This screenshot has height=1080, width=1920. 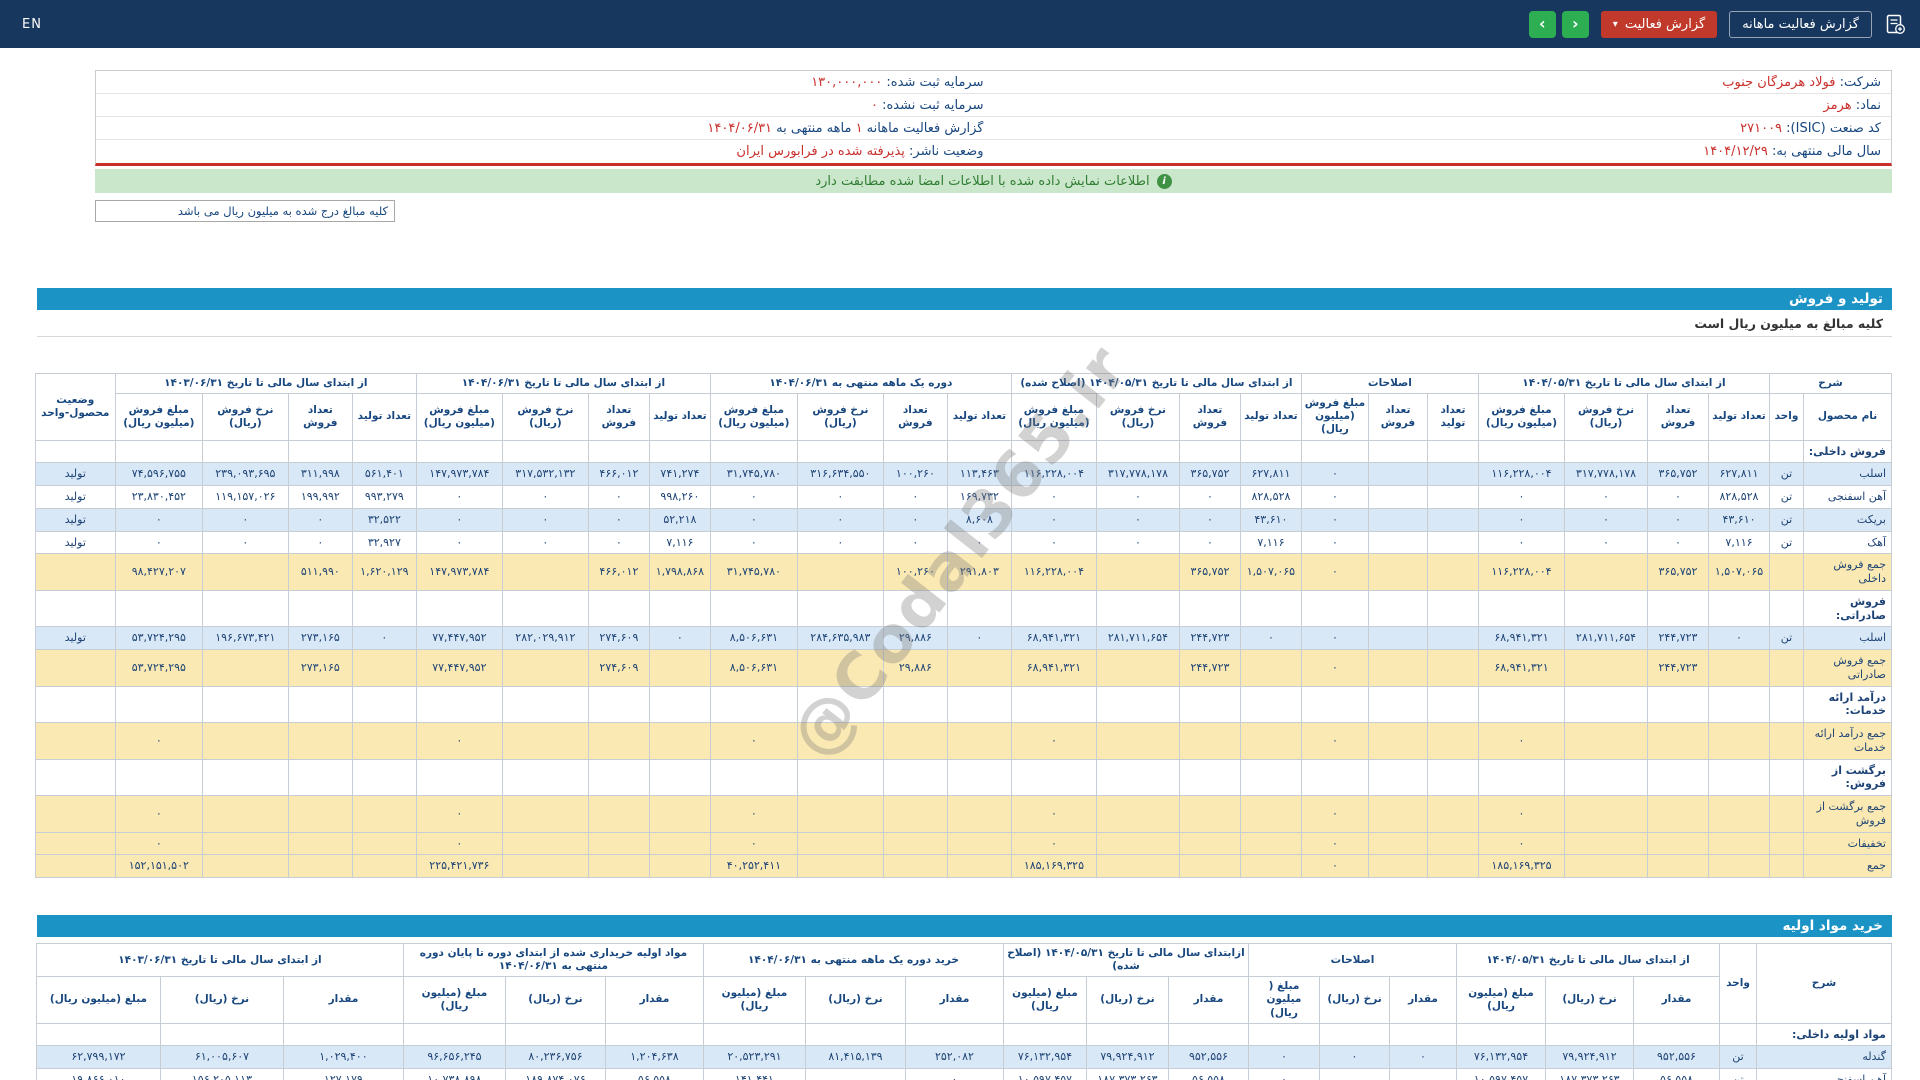 What do you see at coordinates (1786, 417) in the screenshot?
I see `column-header: واحد` at bounding box center [1786, 417].